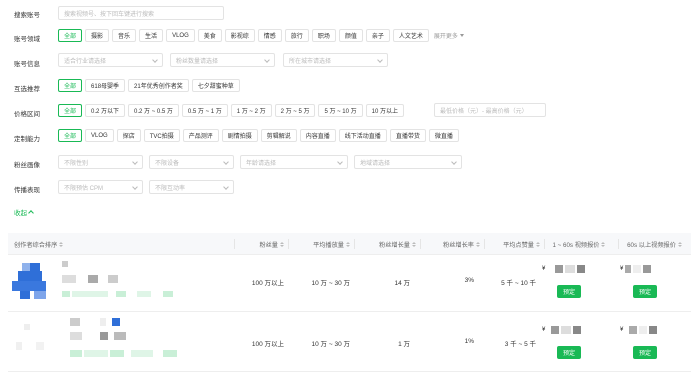 The width and height of the screenshot is (699, 373). What do you see at coordinates (350, 35) in the screenshot?
I see `domain-option: 颜值` at bounding box center [350, 35].